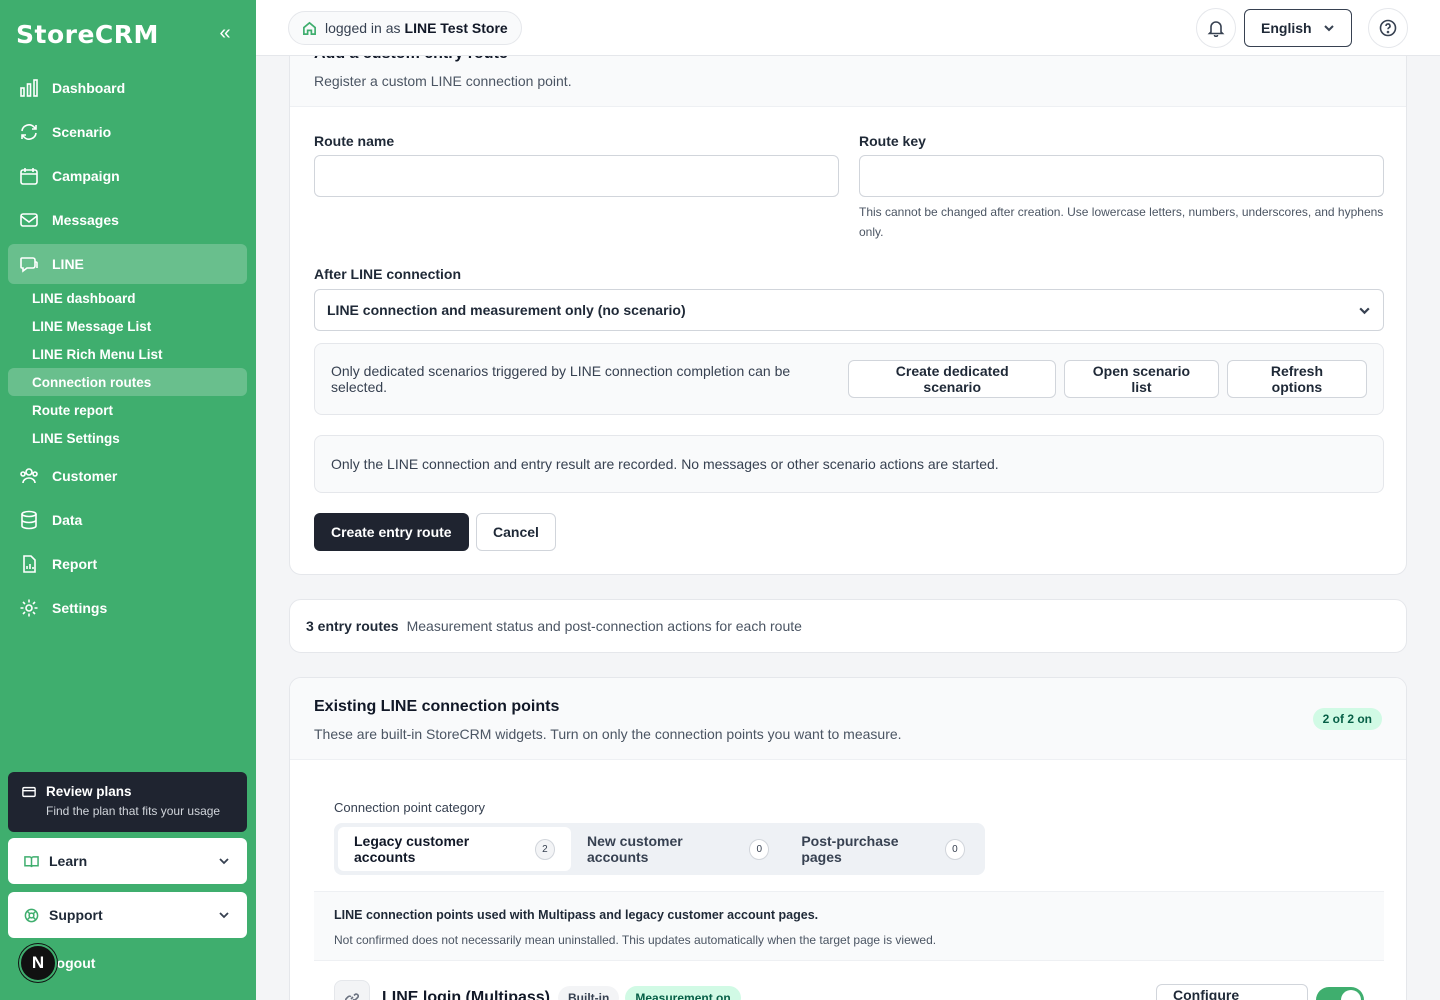  Describe the element at coordinates (127, 220) in the screenshot. I see `sidebar-item-messages: Messages` at that location.